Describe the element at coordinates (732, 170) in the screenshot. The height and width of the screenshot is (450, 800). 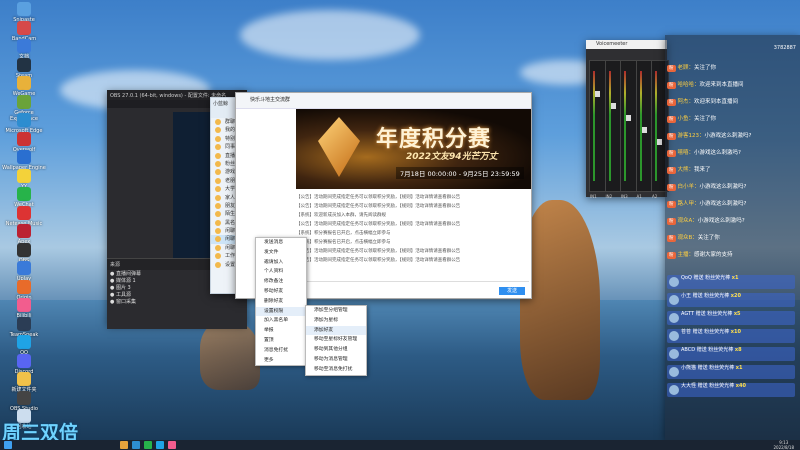
I see `danmaku-item: 粉大熊：我来了` at that location.